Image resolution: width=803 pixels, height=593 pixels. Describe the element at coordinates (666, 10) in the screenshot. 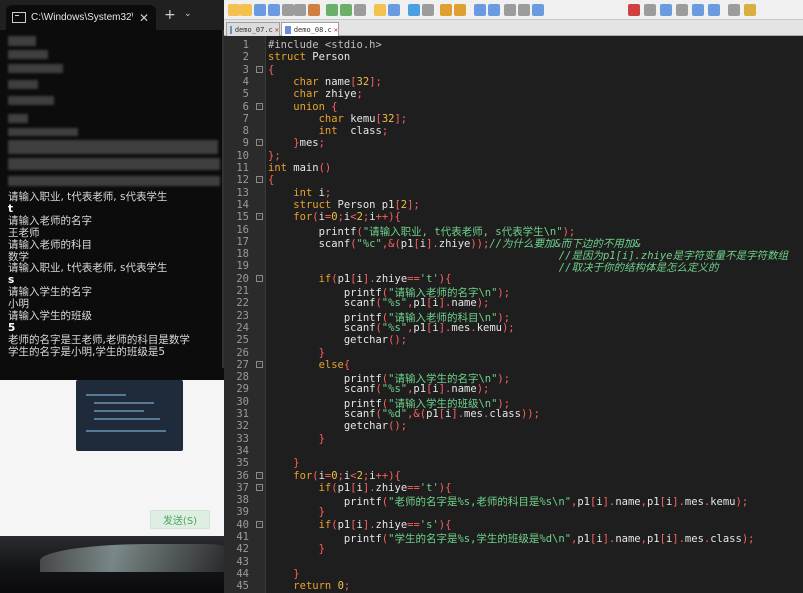

I see `play-macro-icon` at that location.